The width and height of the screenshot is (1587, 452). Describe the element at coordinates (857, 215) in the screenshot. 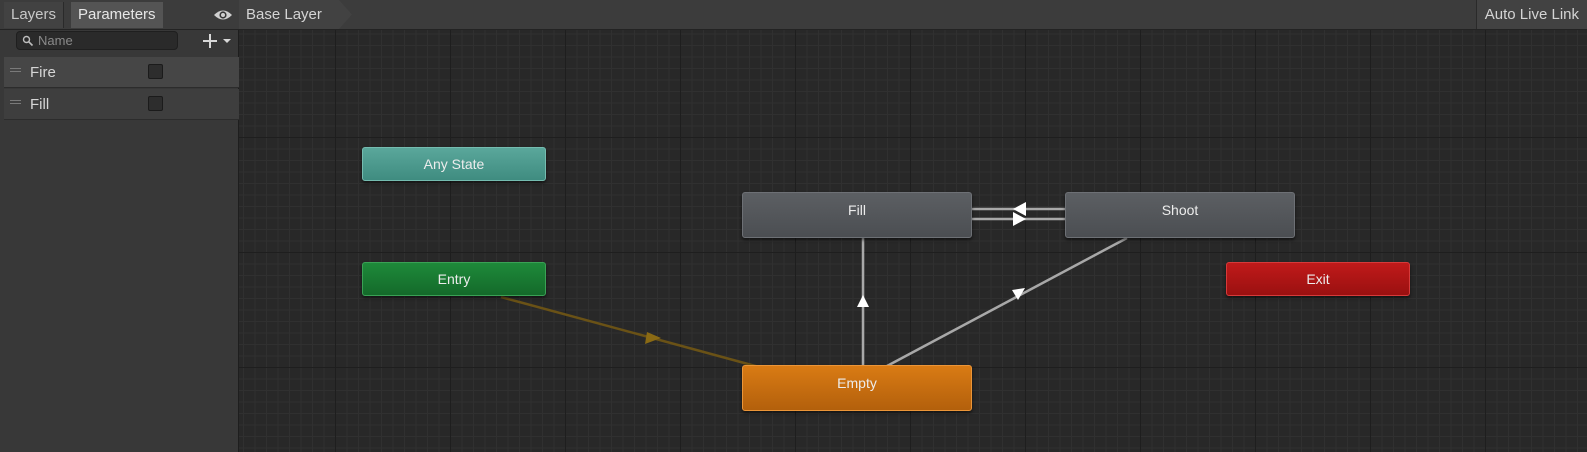

I see `state-fill: Fill` at that location.